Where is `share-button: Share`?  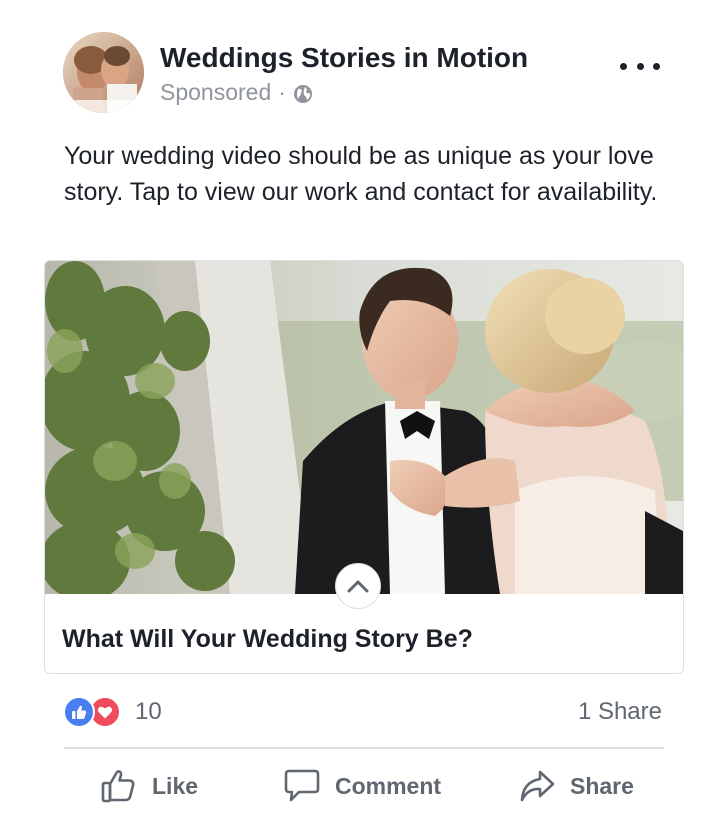 share-button: Share is located at coordinates (576, 786).